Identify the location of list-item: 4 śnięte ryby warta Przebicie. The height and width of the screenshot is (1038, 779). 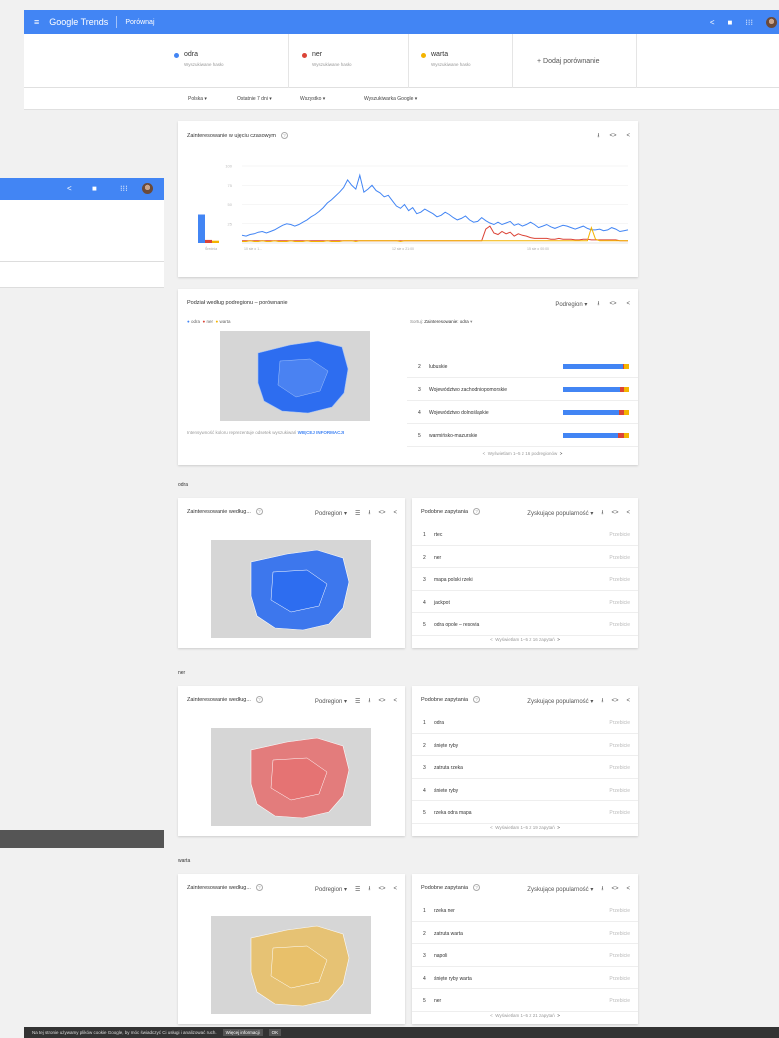
(525, 978).